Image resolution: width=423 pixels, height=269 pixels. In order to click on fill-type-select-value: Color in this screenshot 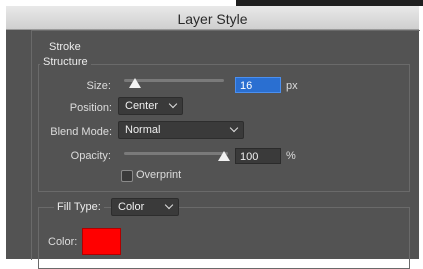, I will do `click(131, 207)`.